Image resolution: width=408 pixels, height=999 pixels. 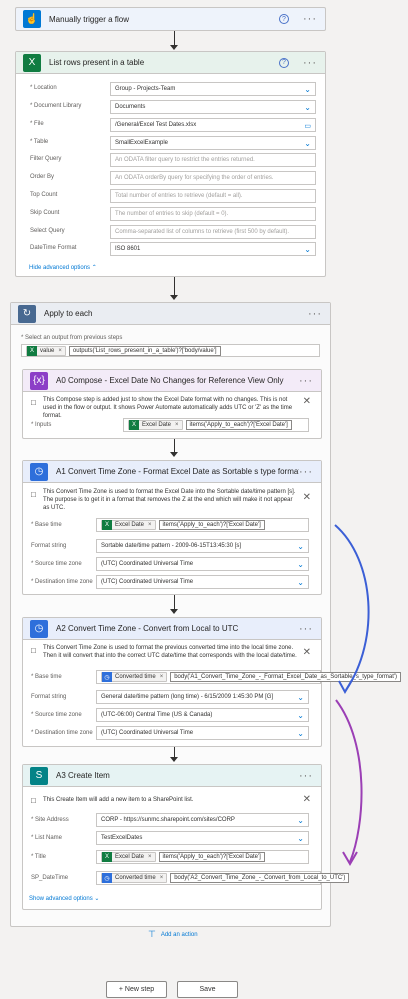 I want to click on annotation-curve-purple, so click(x=349, y=781).